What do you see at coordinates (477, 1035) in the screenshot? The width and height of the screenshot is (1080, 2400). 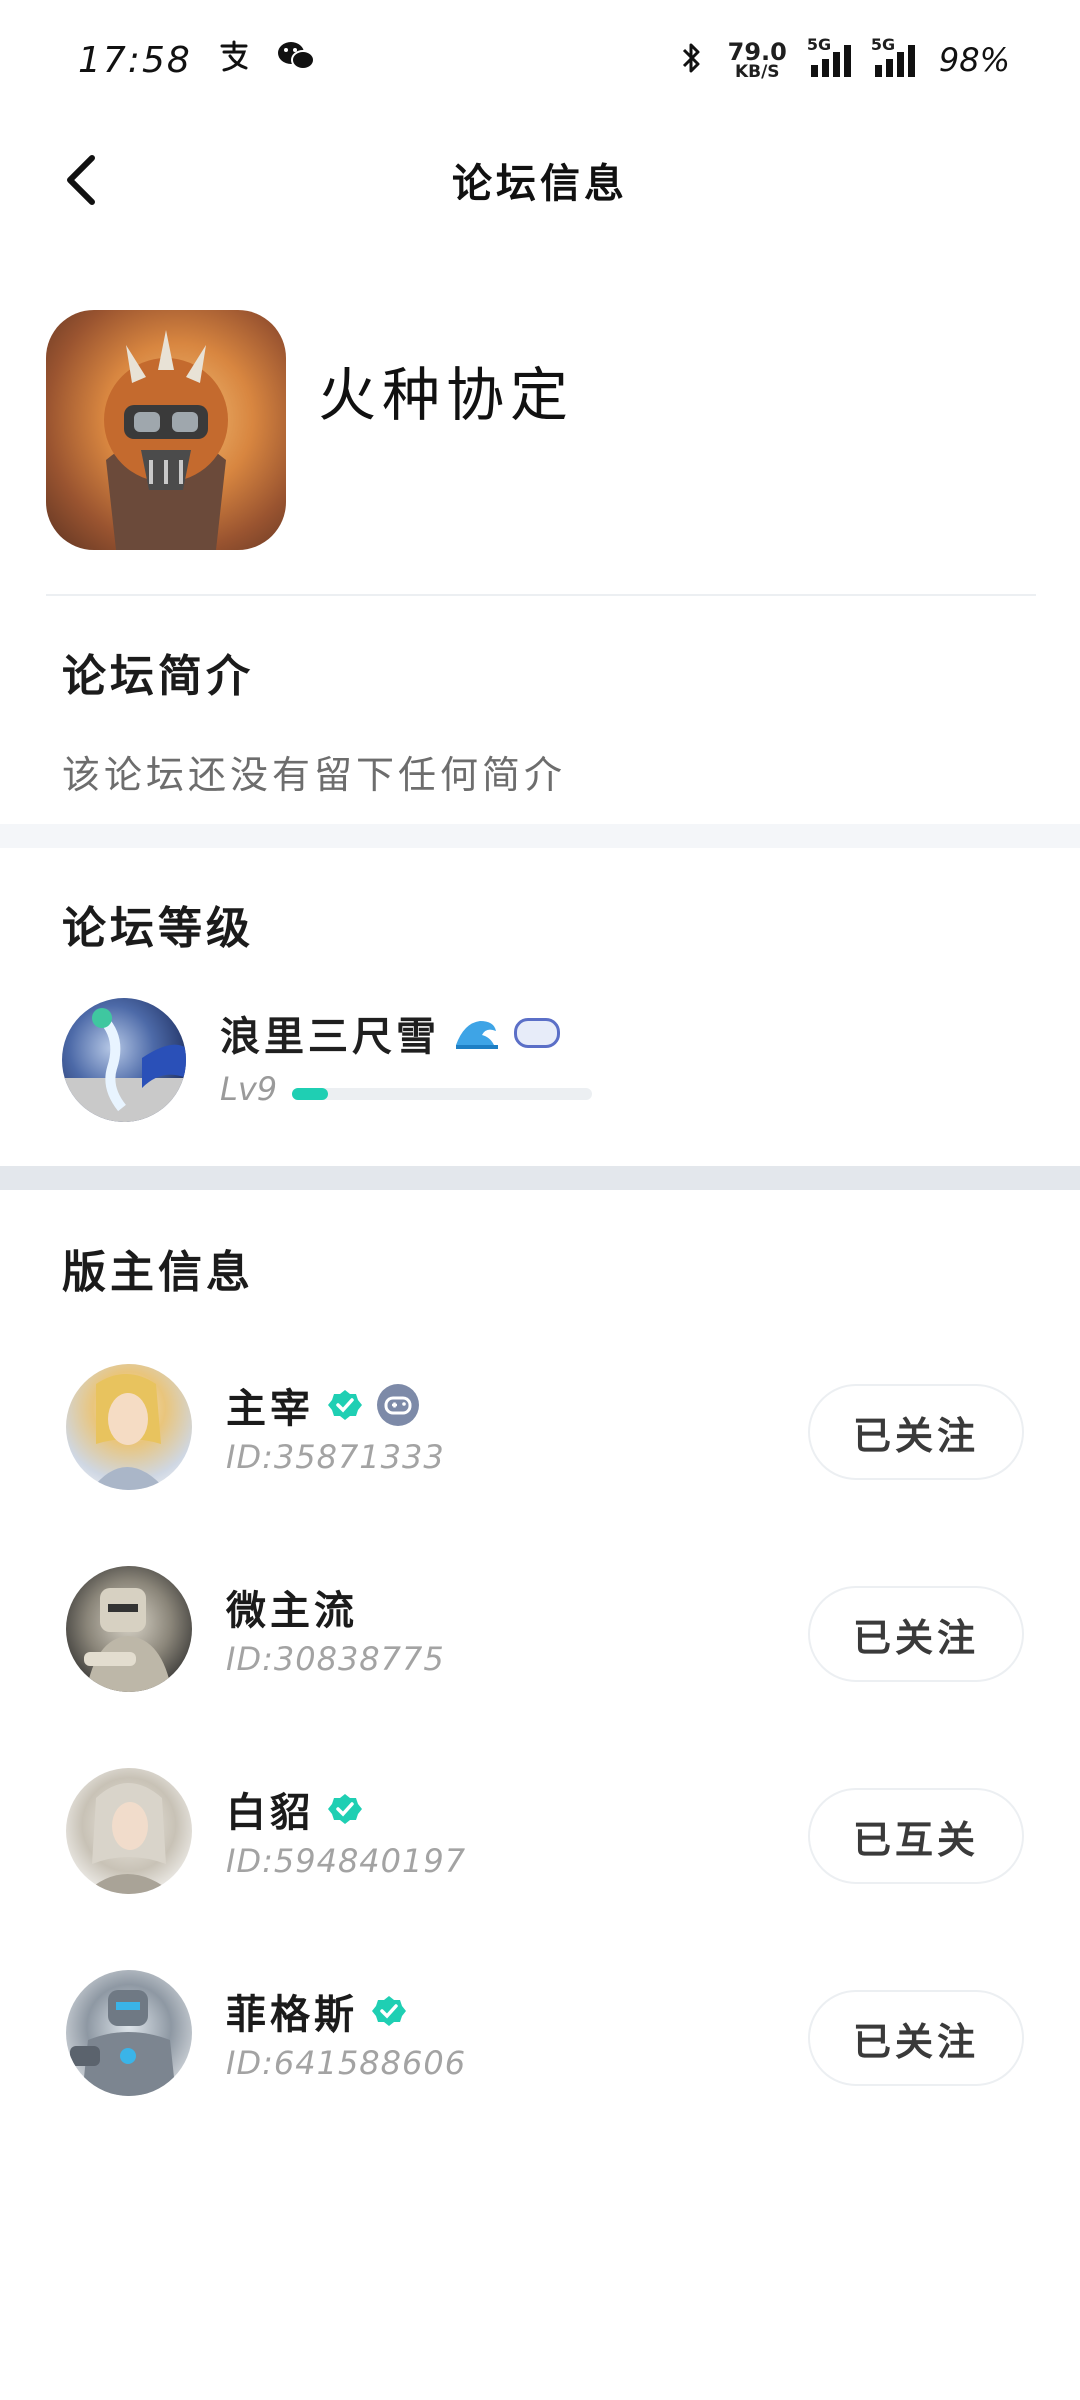 I see `wave-icon` at bounding box center [477, 1035].